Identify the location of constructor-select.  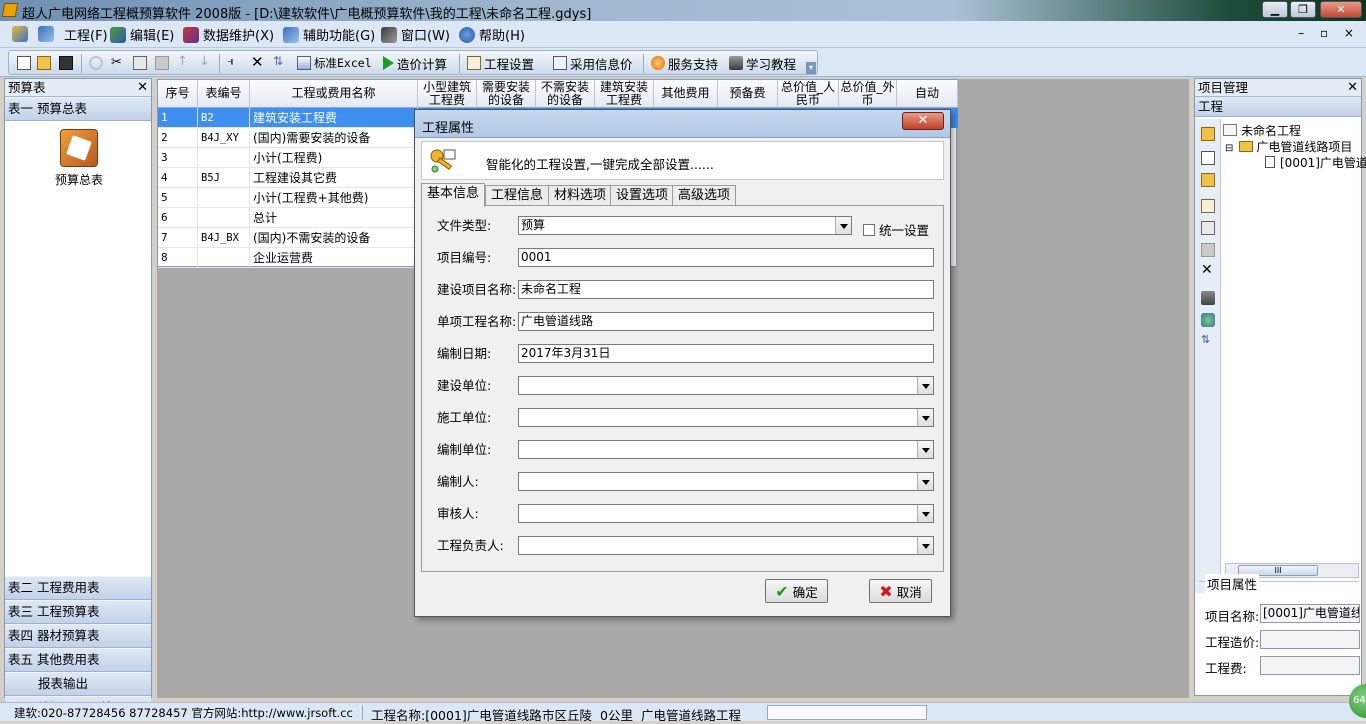
(726, 417).